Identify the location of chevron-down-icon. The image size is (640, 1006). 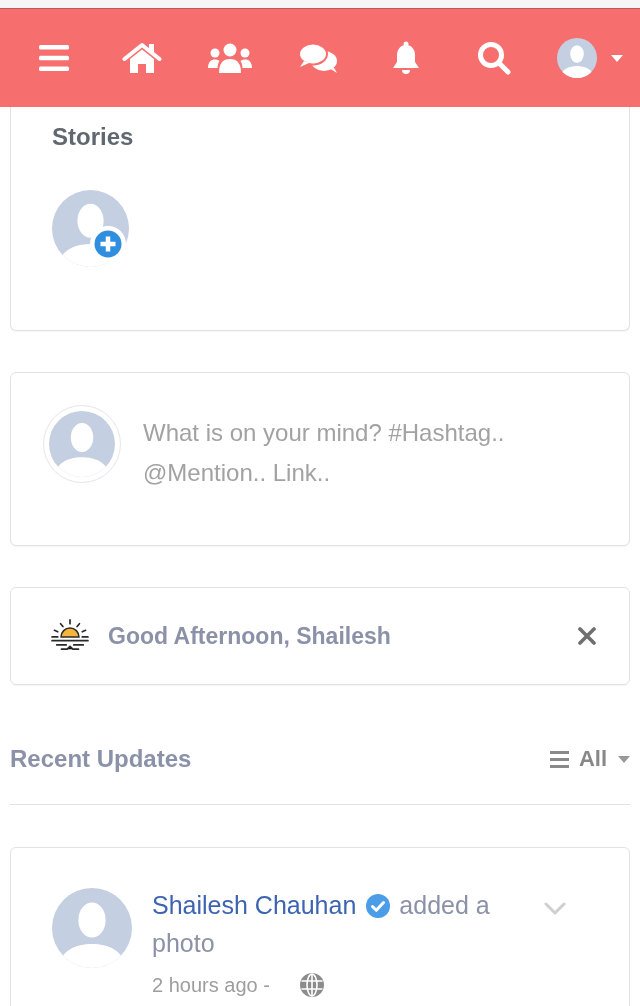
(555, 908).